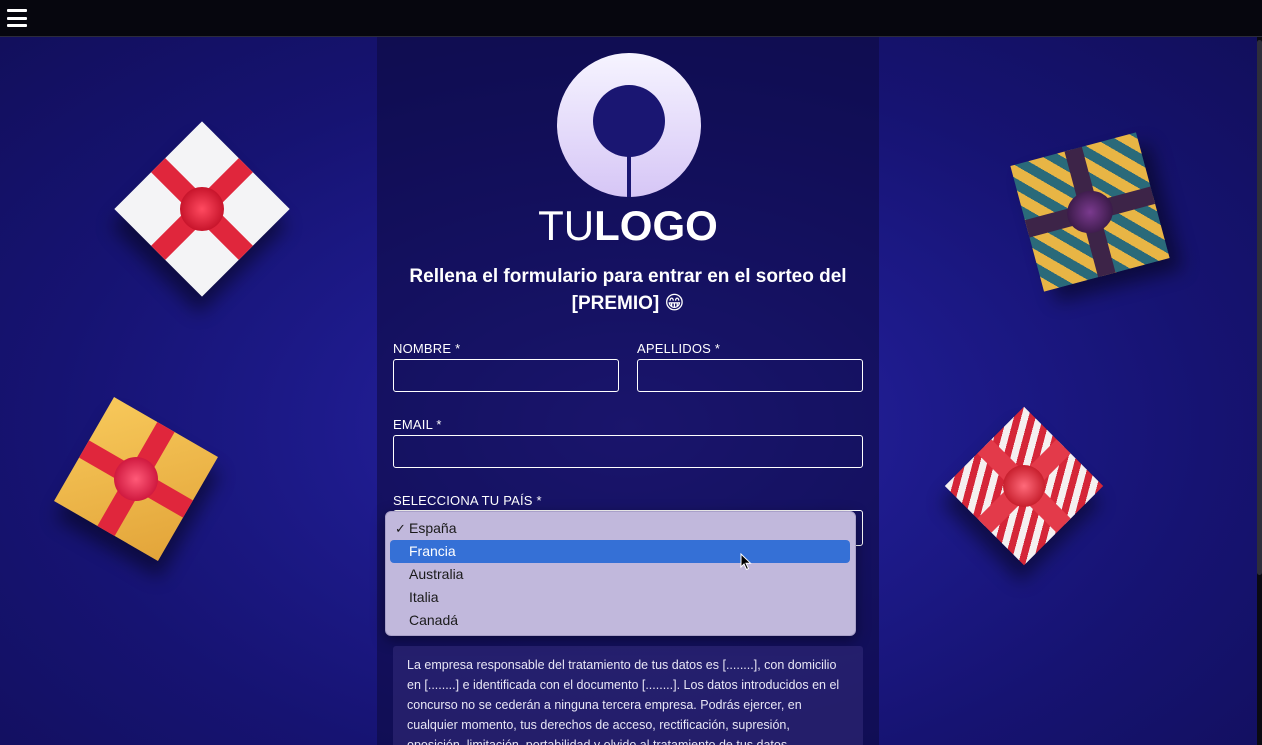 The image size is (1262, 745). Describe the element at coordinates (746, 562) in the screenshot. I see `mouse-pointer-icon` at that location.